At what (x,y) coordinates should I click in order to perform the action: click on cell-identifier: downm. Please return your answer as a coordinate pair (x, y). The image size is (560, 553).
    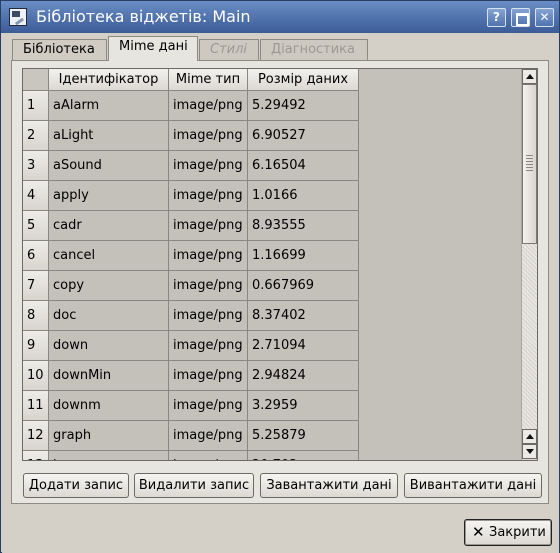
    Looking at the image, I should click on (109, 406).